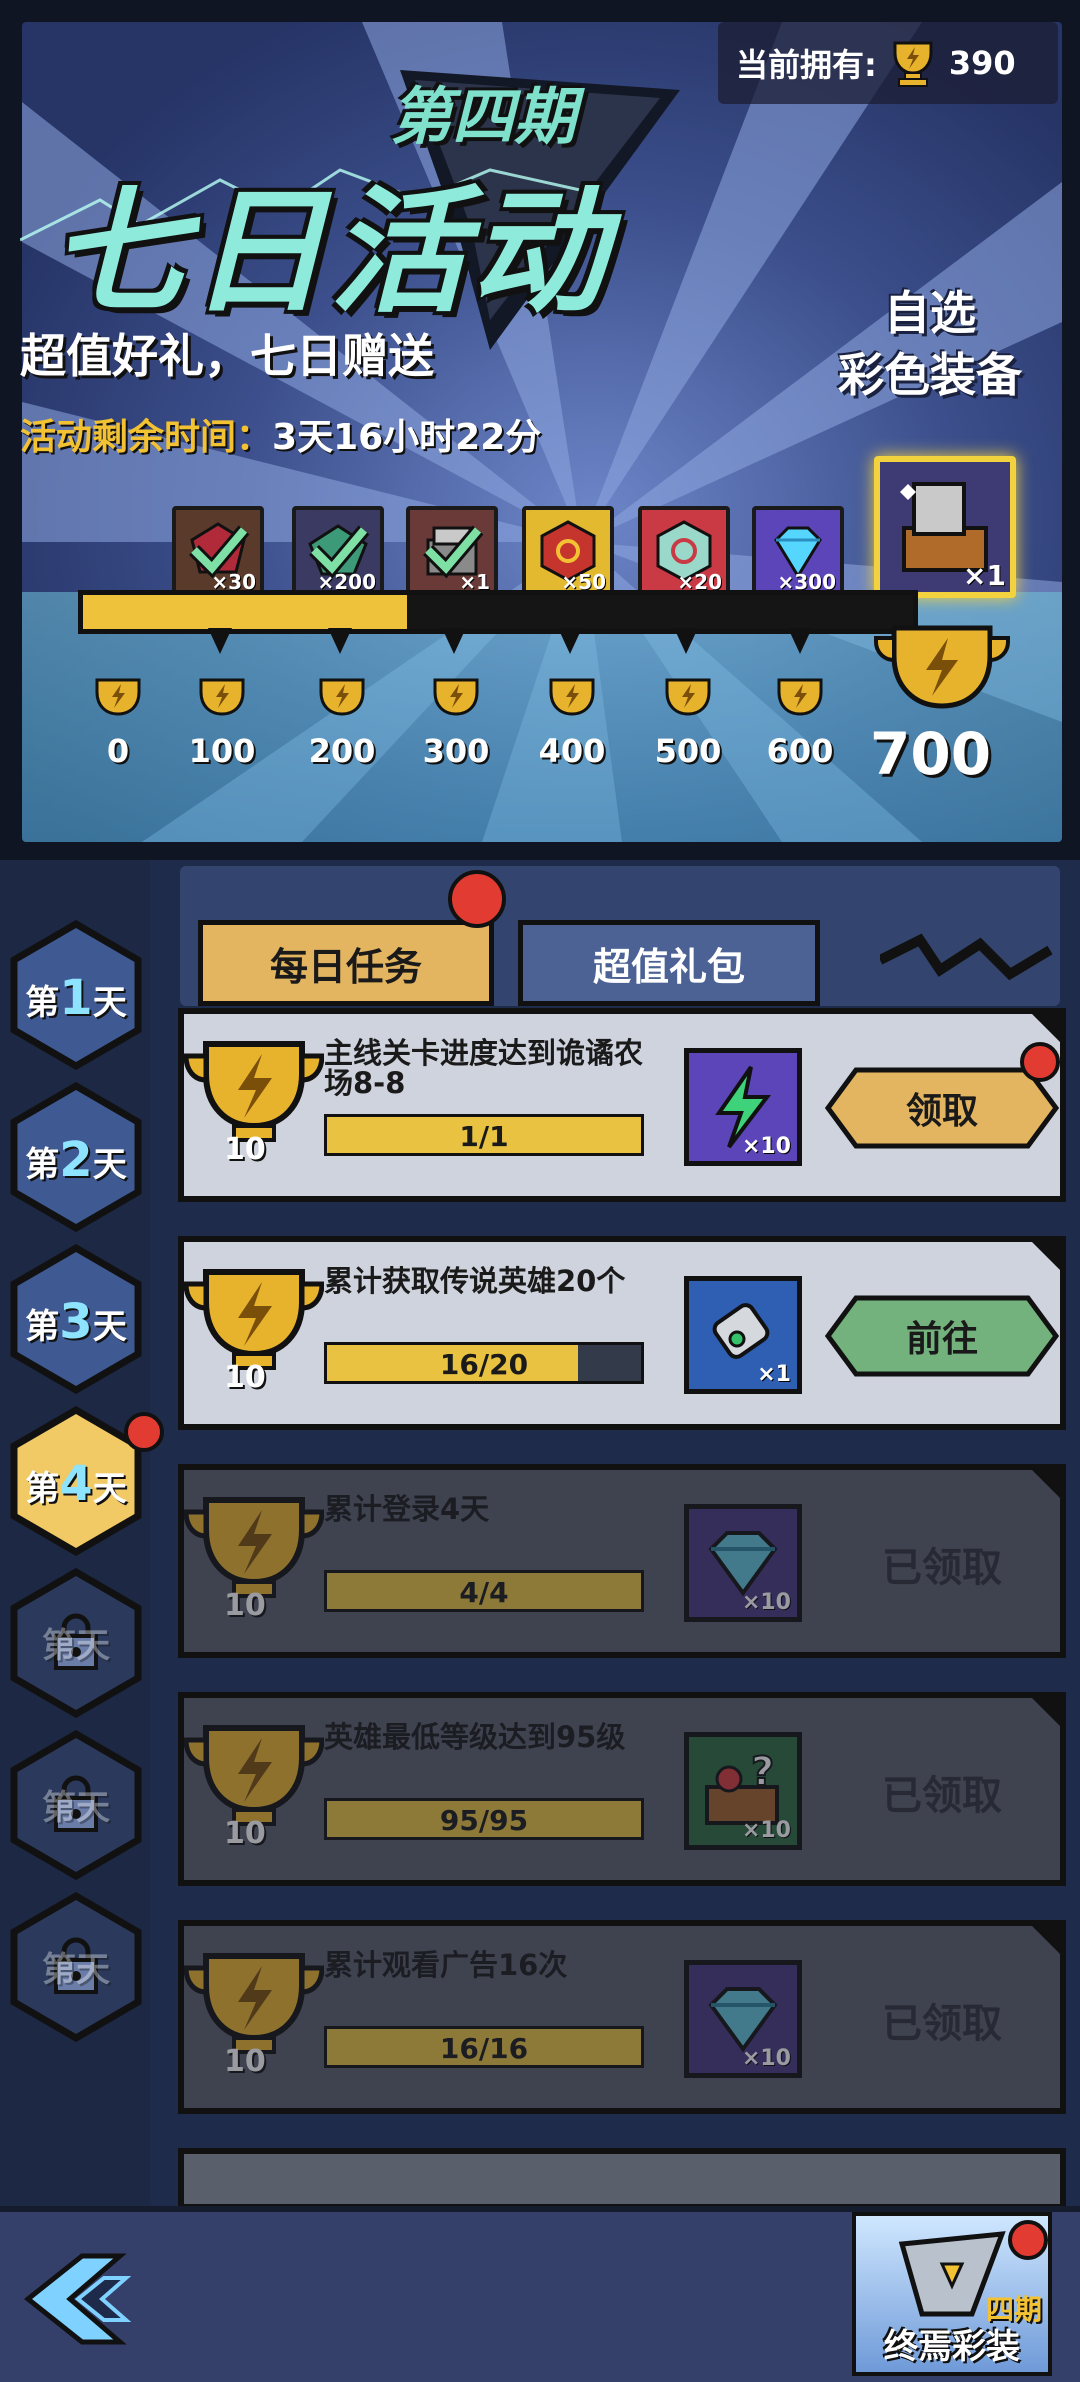  I want to click on day-tab-5: 第天, so click(76, 1643).